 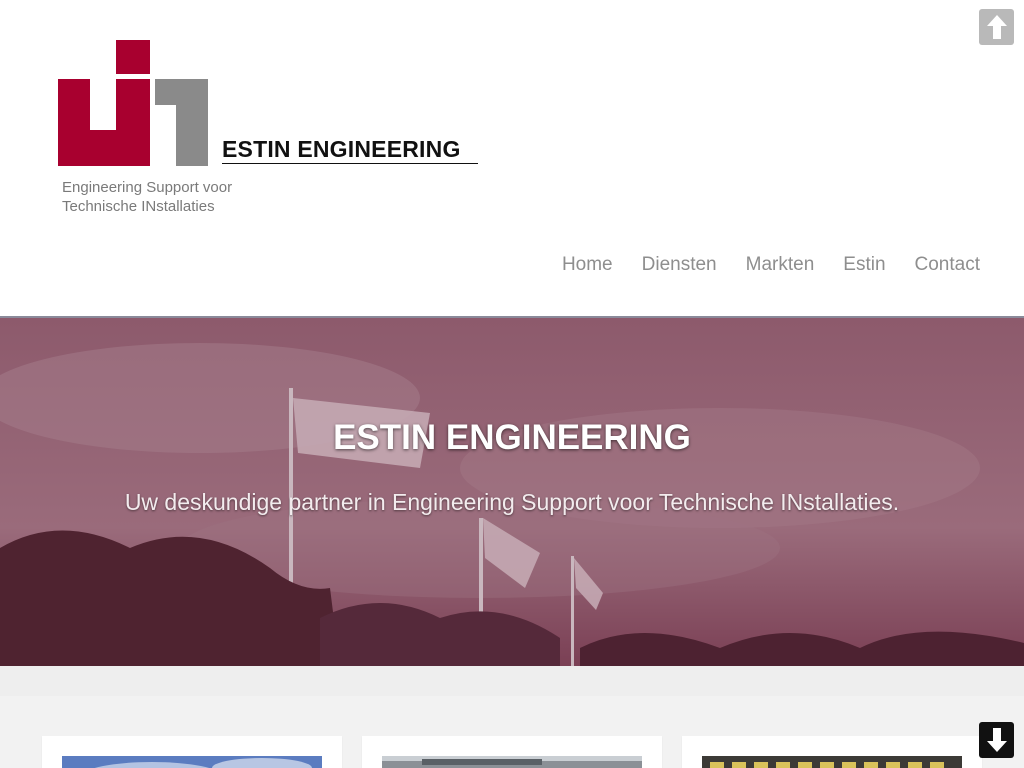 I want to click on nav-item-contact: Contact, so click(x=947, y=265).